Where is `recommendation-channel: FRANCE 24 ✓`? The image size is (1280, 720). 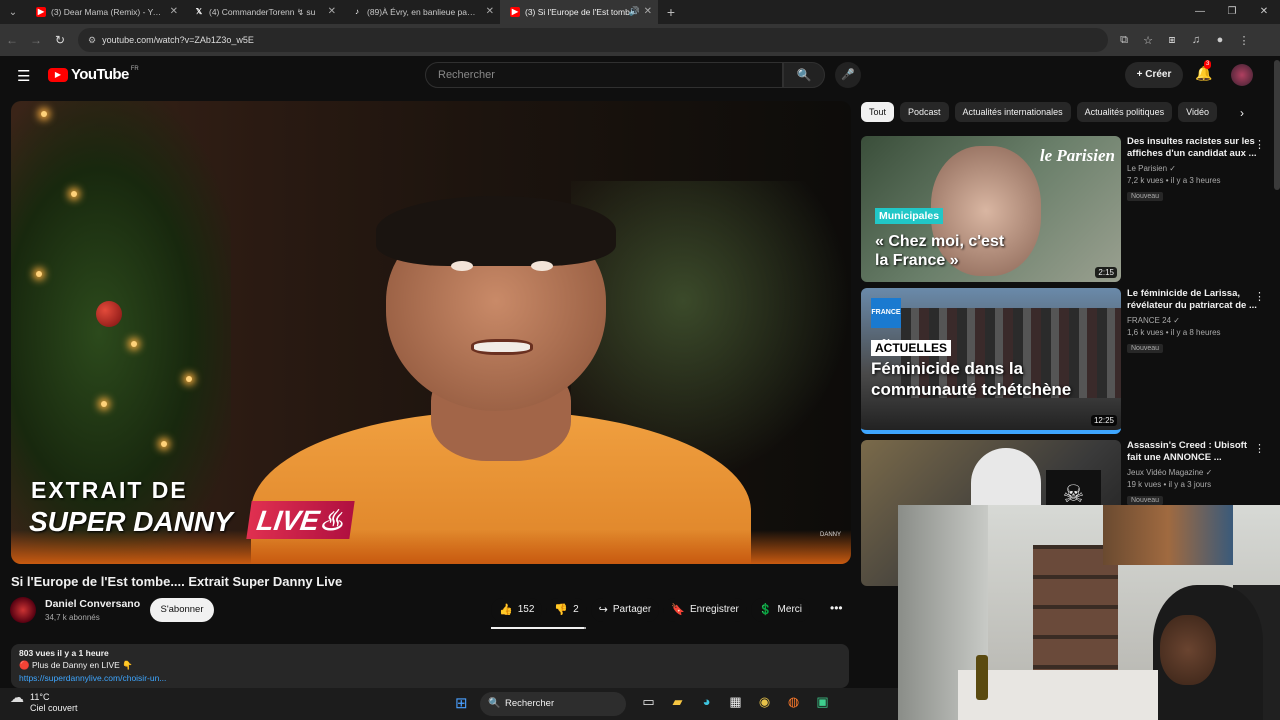 recommendation-channel: FRANCE 24 ✓ is located at coordinates (1192, 320).